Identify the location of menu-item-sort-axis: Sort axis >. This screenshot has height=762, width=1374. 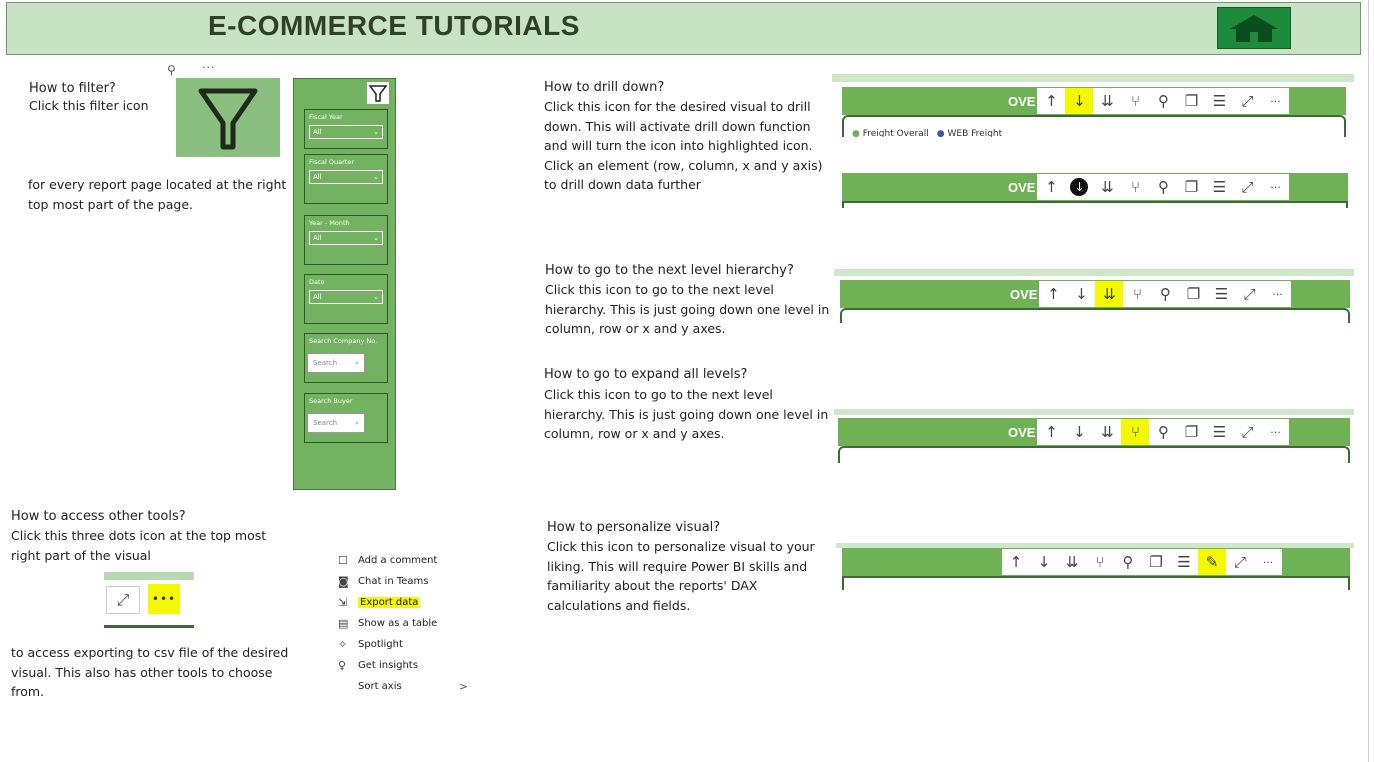
(403, 686).